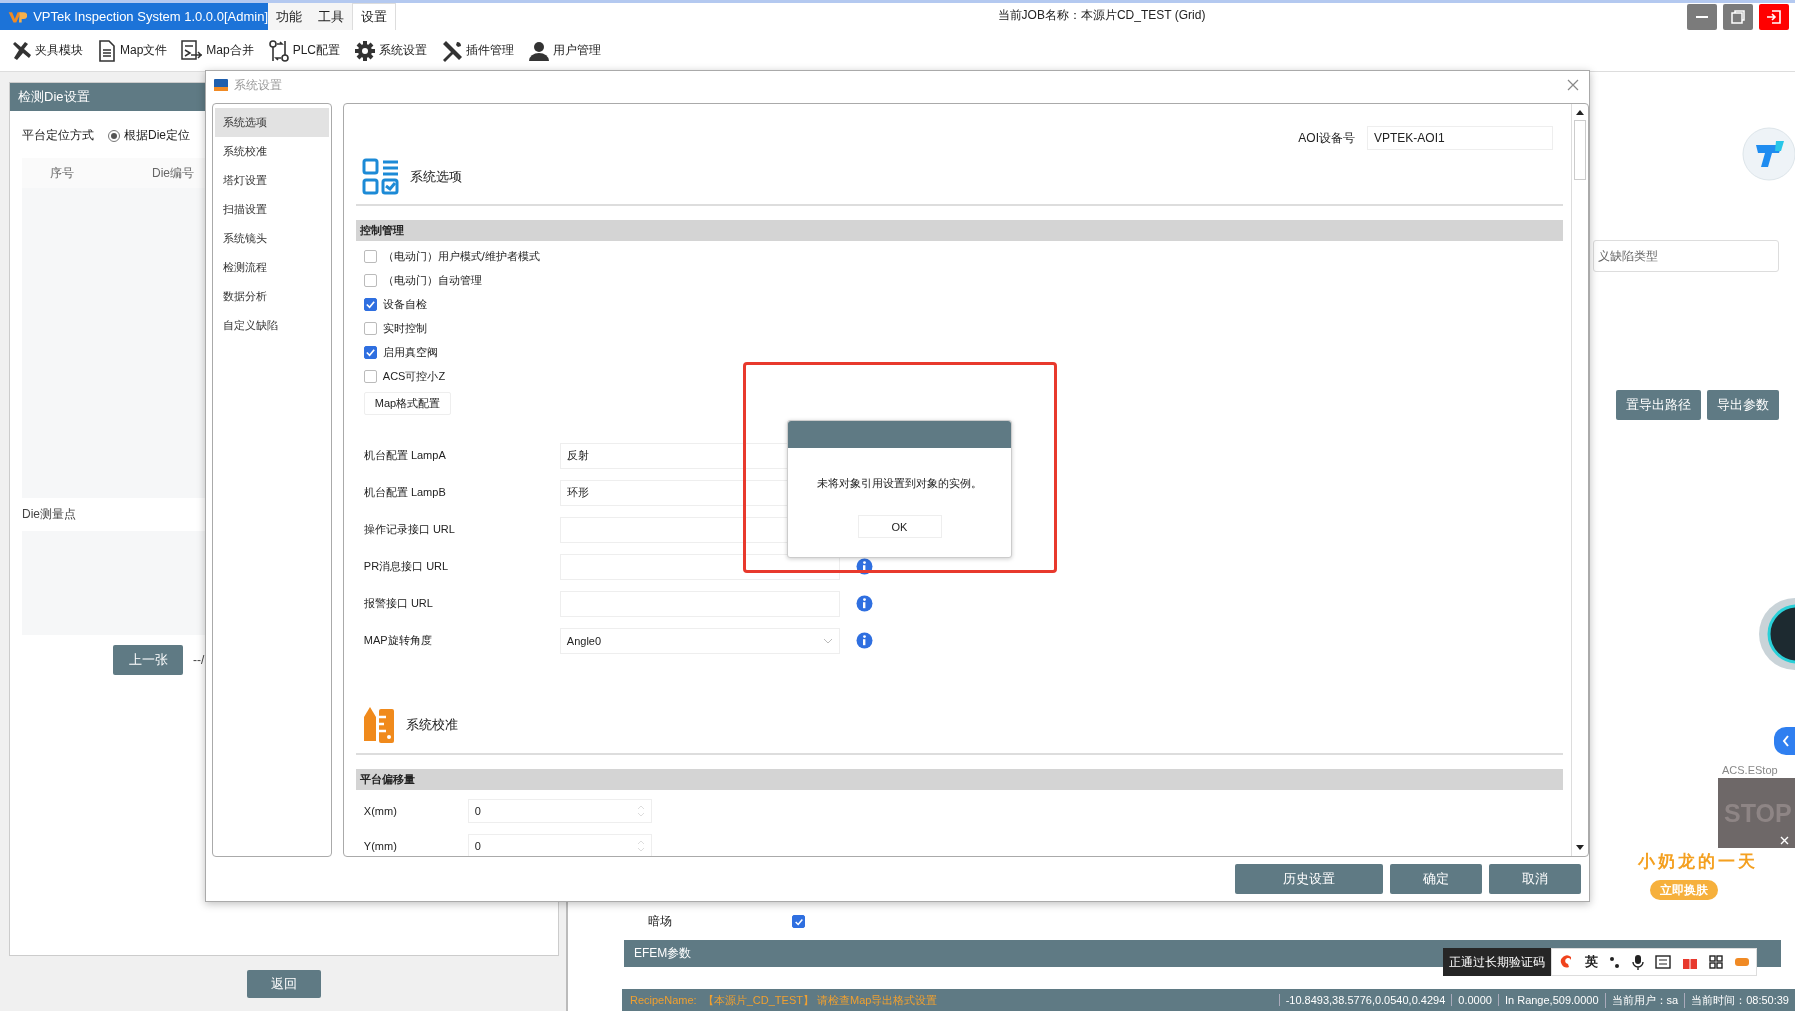  What do you see at coordinates (49, 514) in the screenshot?
I see `section-label: Die测量点` at bounding box center [49, 514].